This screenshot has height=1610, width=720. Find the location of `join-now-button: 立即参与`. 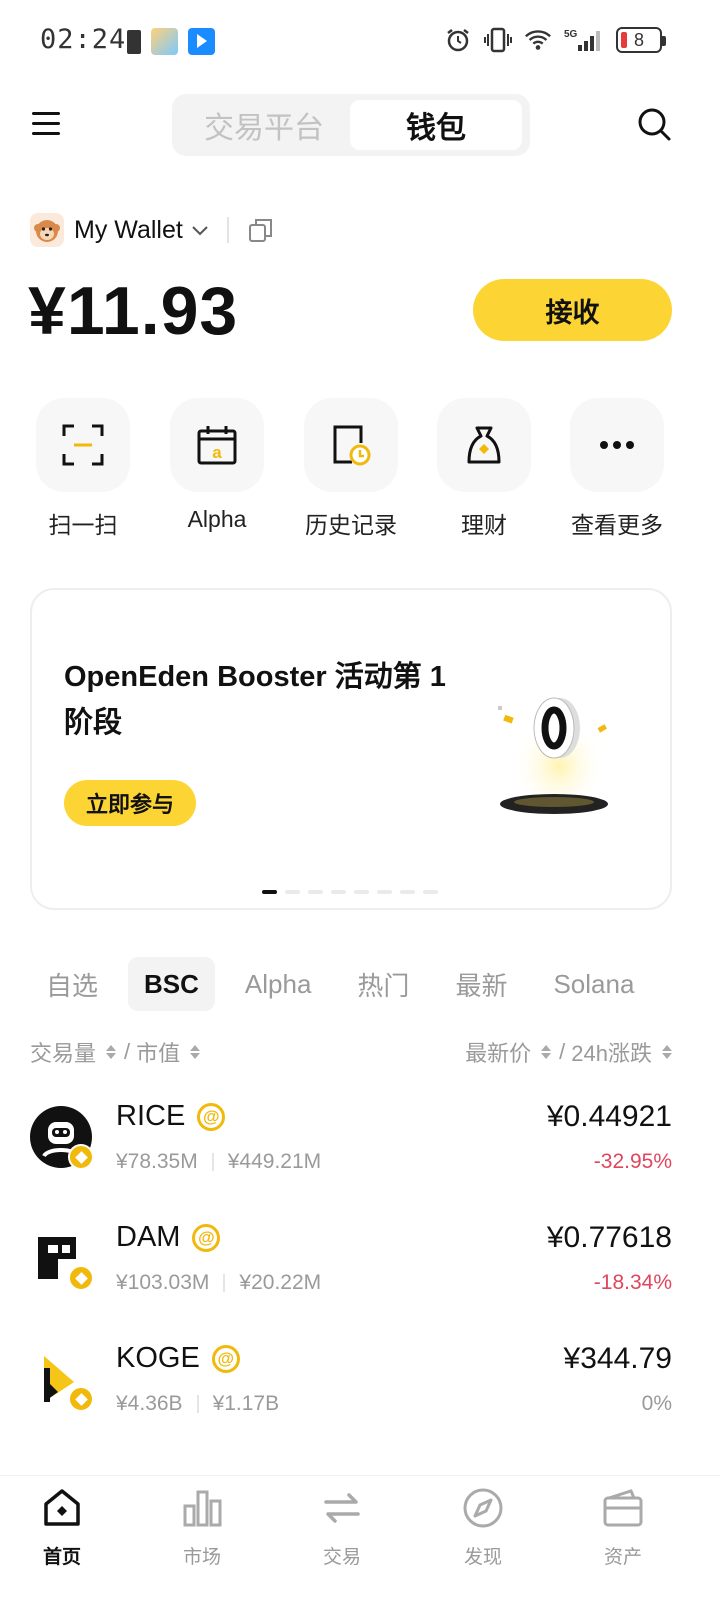

join-now-button: 立即参与 is located at coordinates (130, 803).